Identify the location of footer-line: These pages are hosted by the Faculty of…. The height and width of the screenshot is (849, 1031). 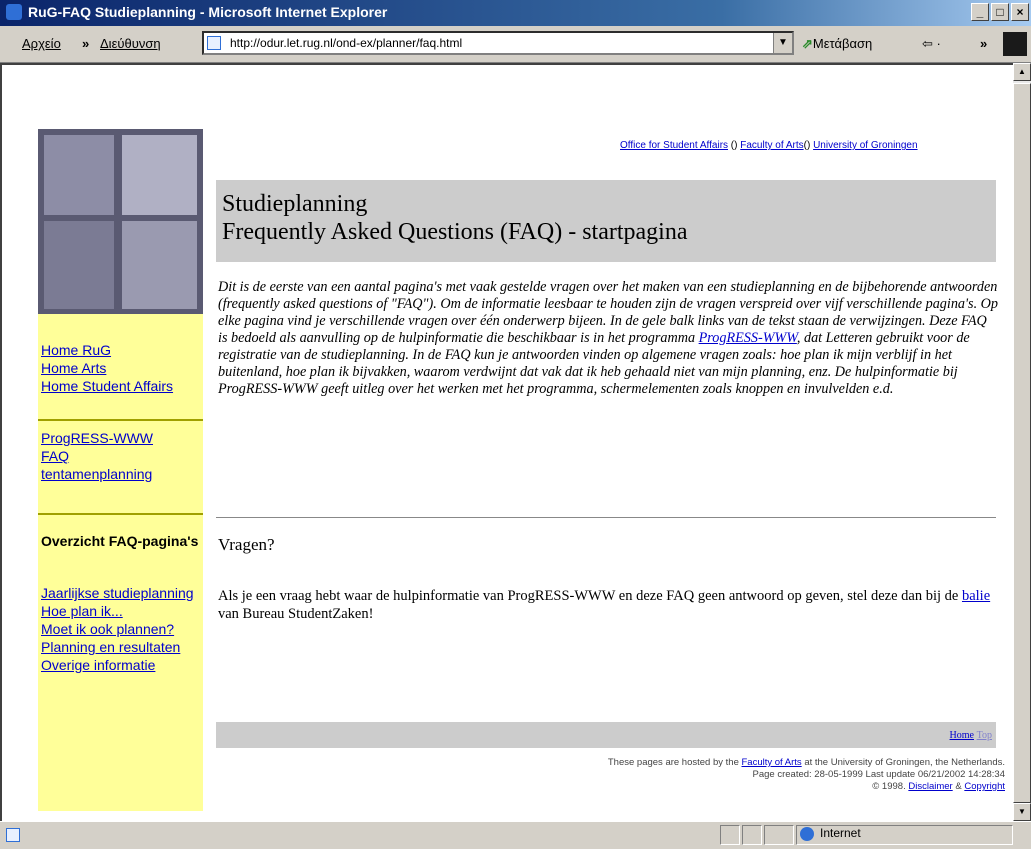
(705, 763).